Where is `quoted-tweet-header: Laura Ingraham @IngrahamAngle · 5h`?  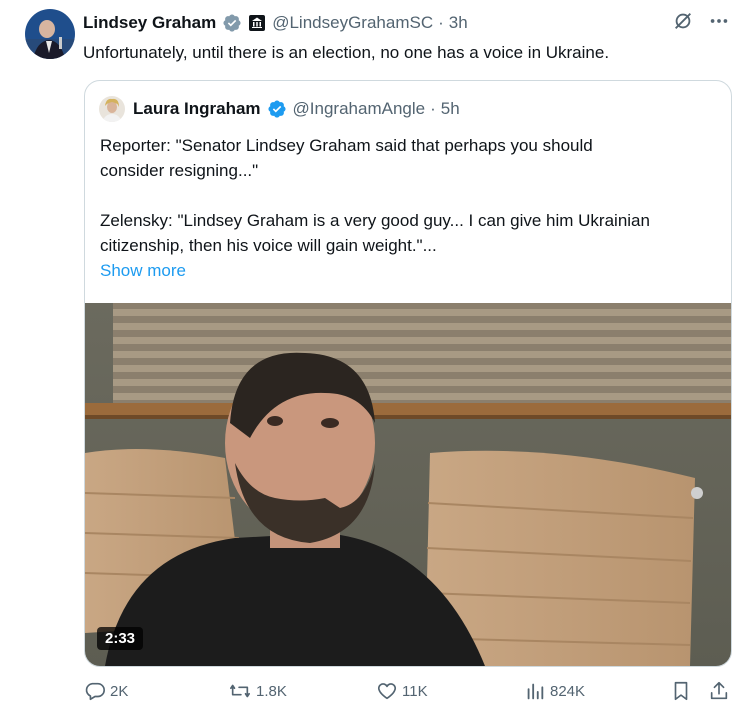
quoted-tweet-header: Laura Ingraham @IngrahamAngle · 5h is located at coordinates (279, 109).